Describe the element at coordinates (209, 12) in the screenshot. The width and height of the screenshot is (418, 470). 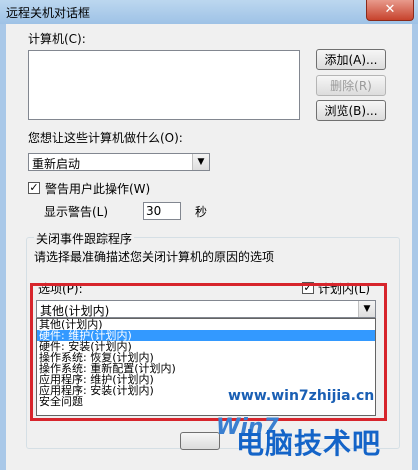
I see `title-bar: 远程关机对话框 ✕` at that location.